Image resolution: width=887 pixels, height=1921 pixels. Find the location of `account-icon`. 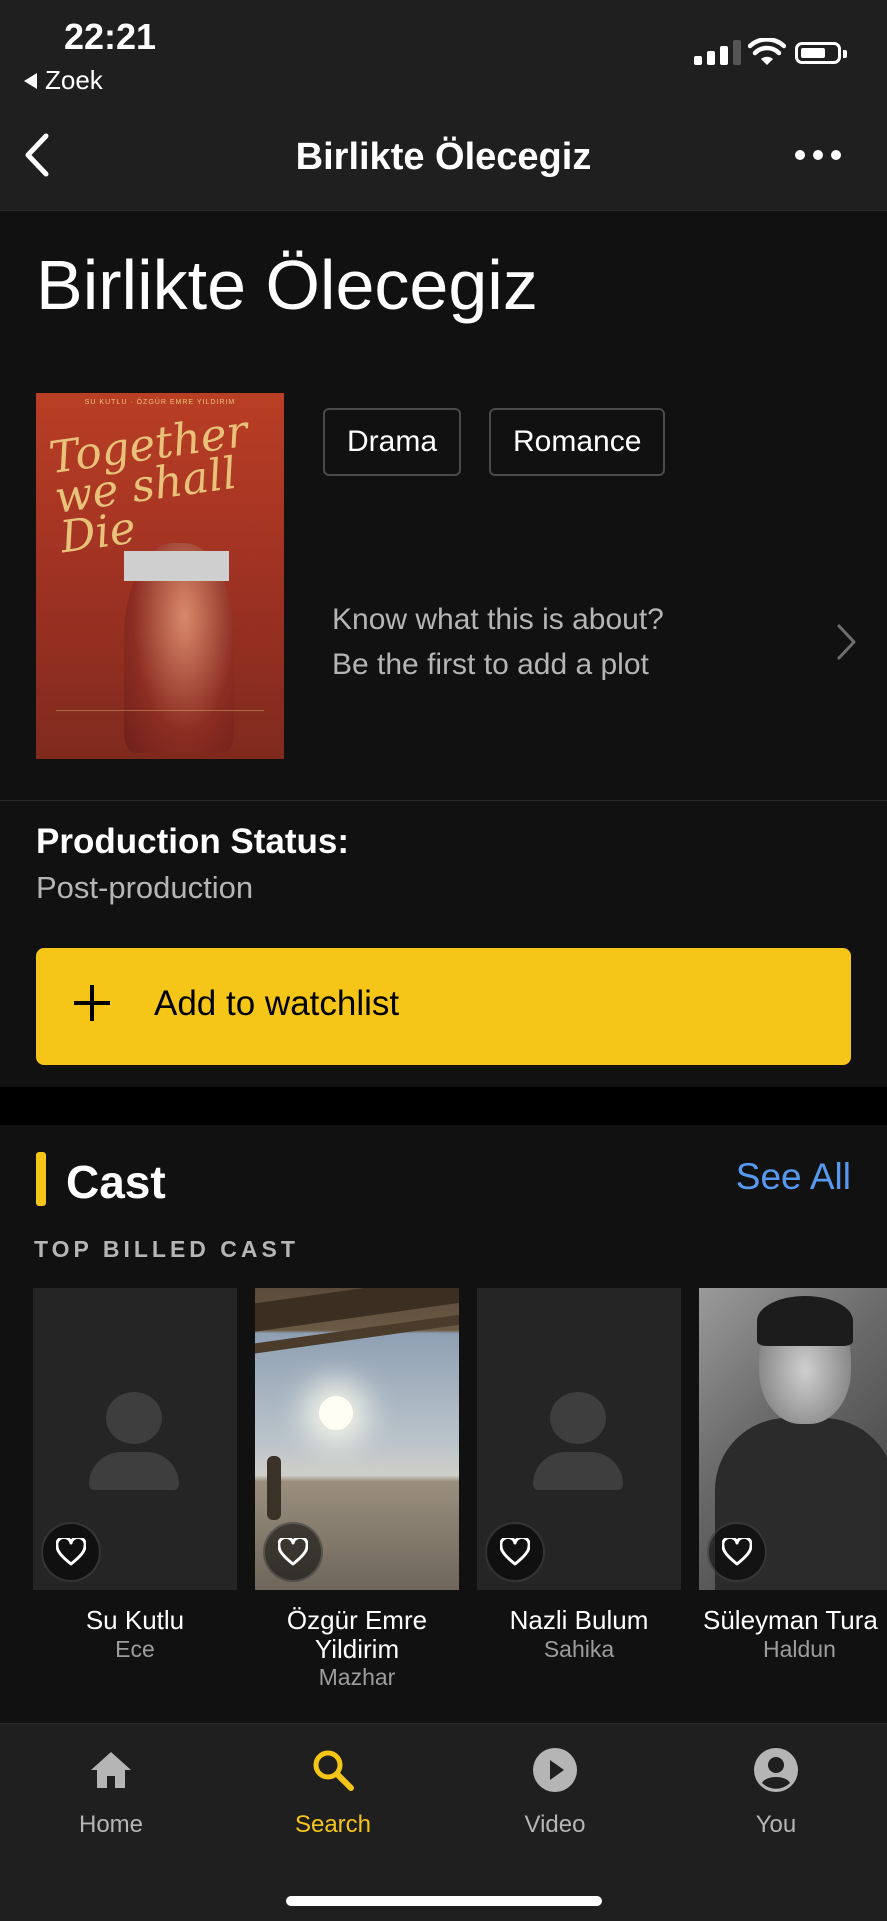

account-icon is located at coordinates (776, 1770).